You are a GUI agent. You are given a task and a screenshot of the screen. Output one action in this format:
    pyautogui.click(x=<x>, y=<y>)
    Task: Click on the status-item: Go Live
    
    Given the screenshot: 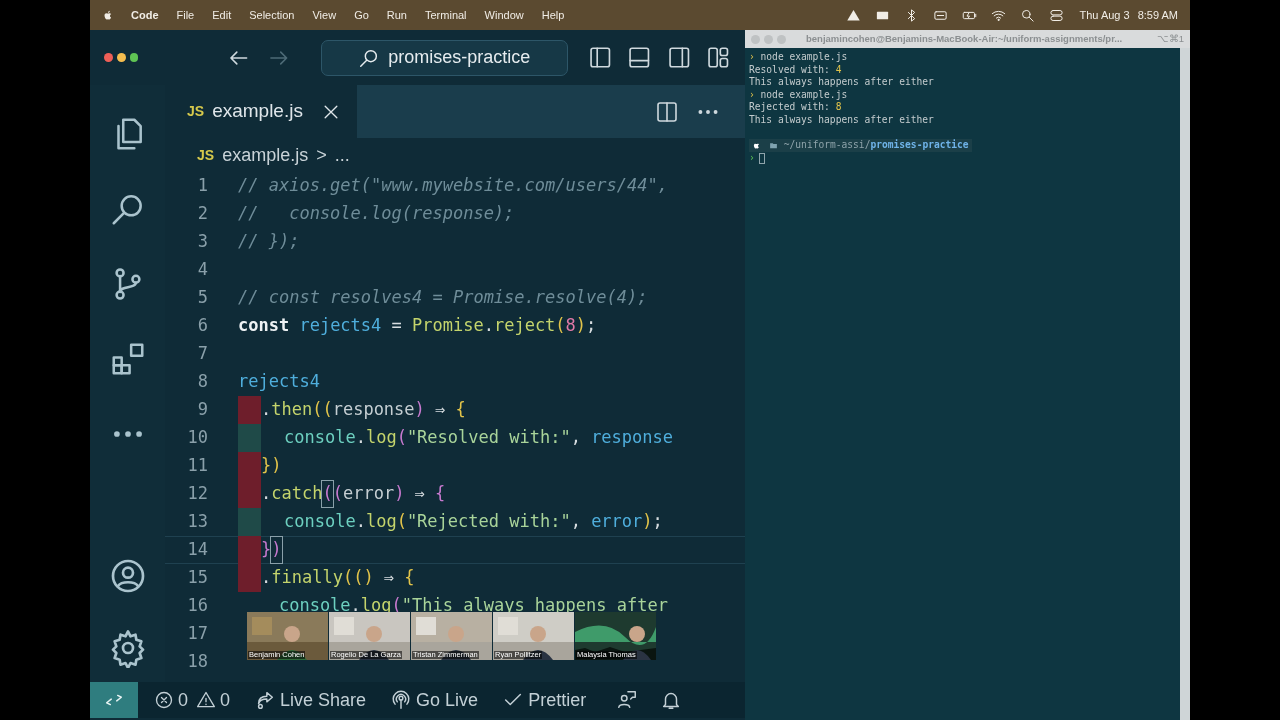 What is the action you would take?
    pyautogui.click(x=434, y=700)
    